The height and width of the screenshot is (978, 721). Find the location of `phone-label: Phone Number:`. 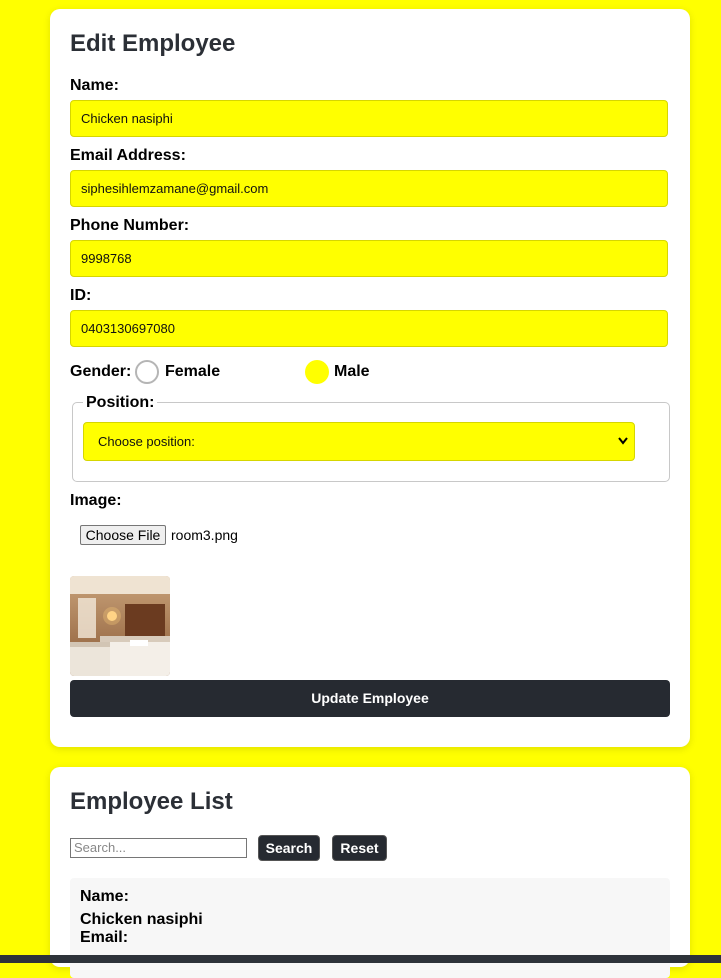

phone-label: Phone Number: is located at coordinates (130, 225).